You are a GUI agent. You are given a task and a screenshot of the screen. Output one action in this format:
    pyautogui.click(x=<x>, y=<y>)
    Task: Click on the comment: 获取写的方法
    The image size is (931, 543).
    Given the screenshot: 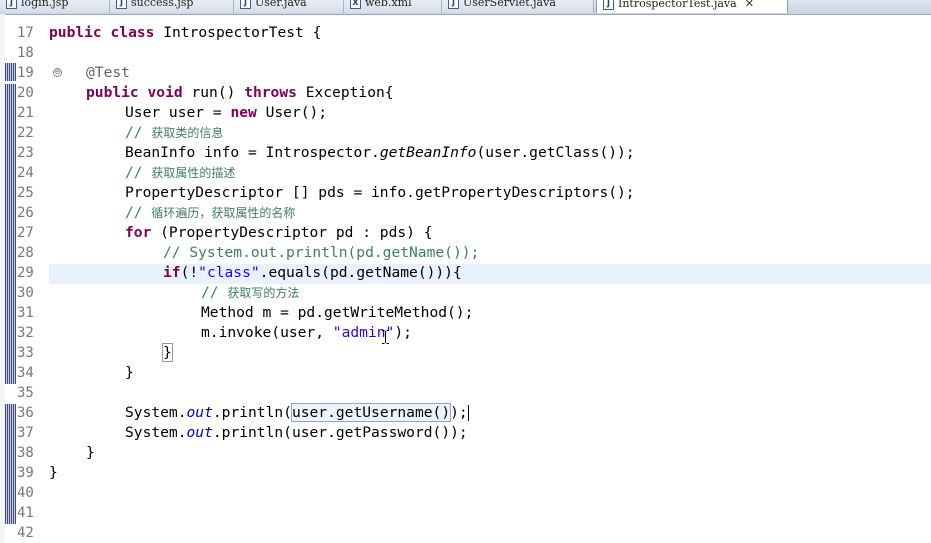 What is the action you would take?
    pyautogui.click(x=263, y=293)
    